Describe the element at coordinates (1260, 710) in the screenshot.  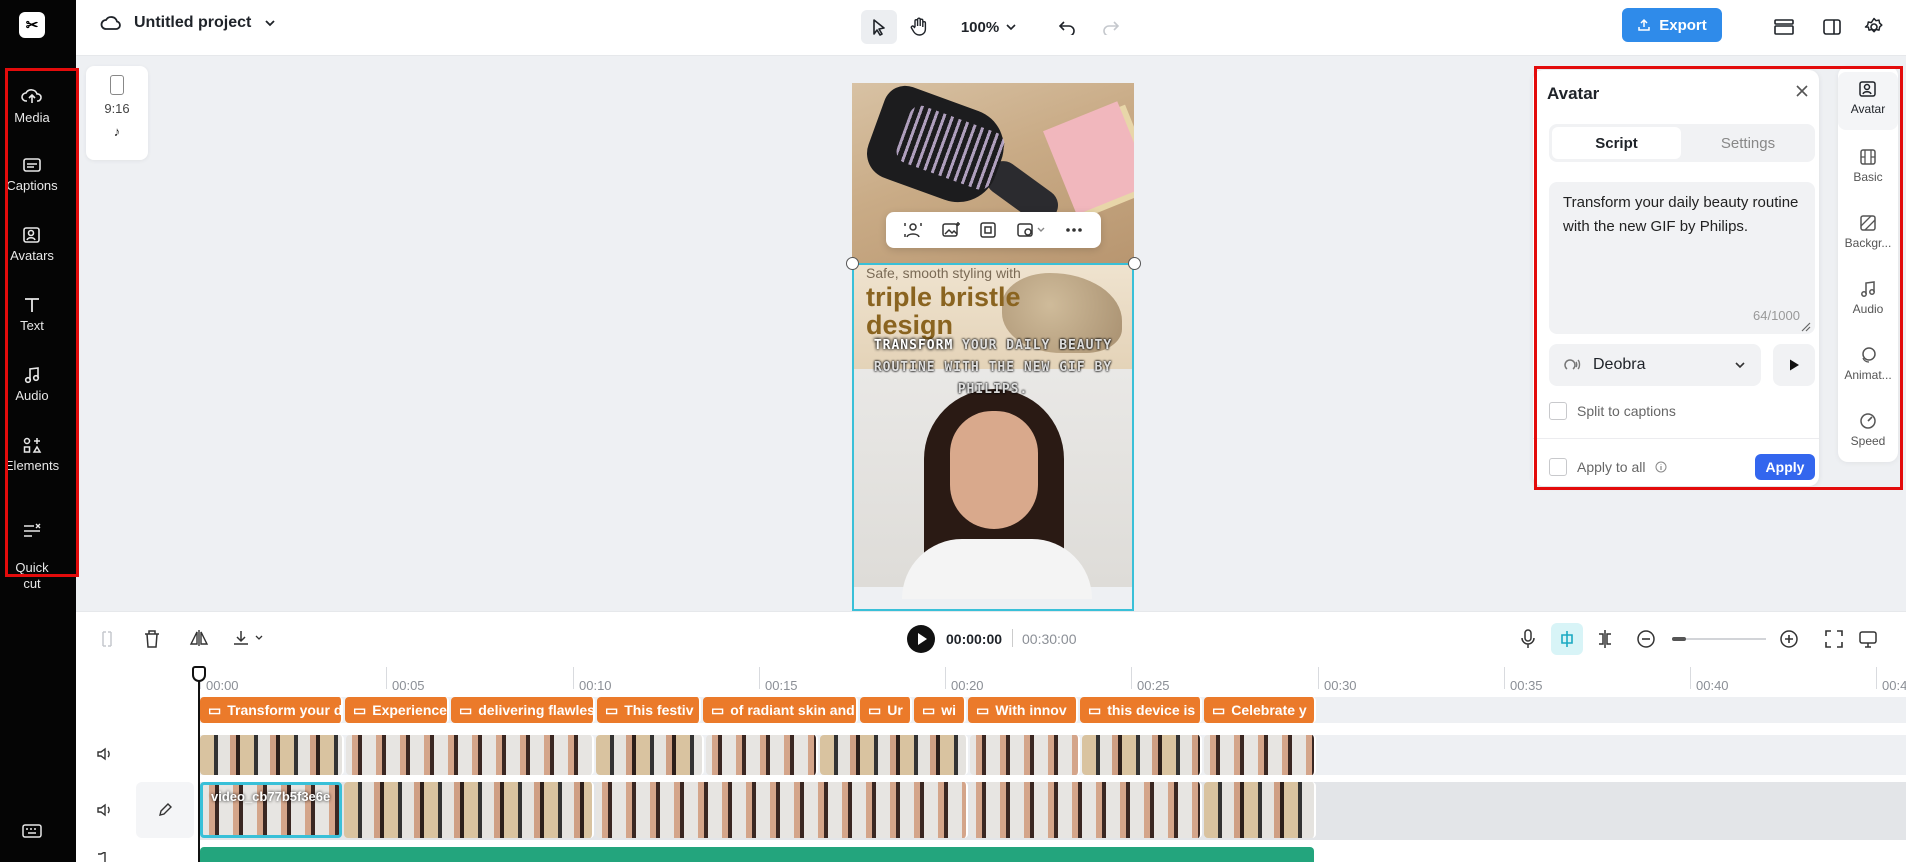
I see `caption-clip: ▭ Celebrate y` at that location.